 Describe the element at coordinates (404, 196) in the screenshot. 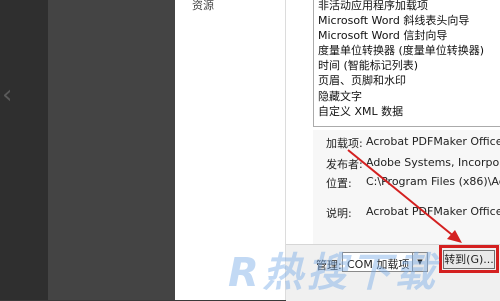

I see `annotation-arrow-icon` at that location.